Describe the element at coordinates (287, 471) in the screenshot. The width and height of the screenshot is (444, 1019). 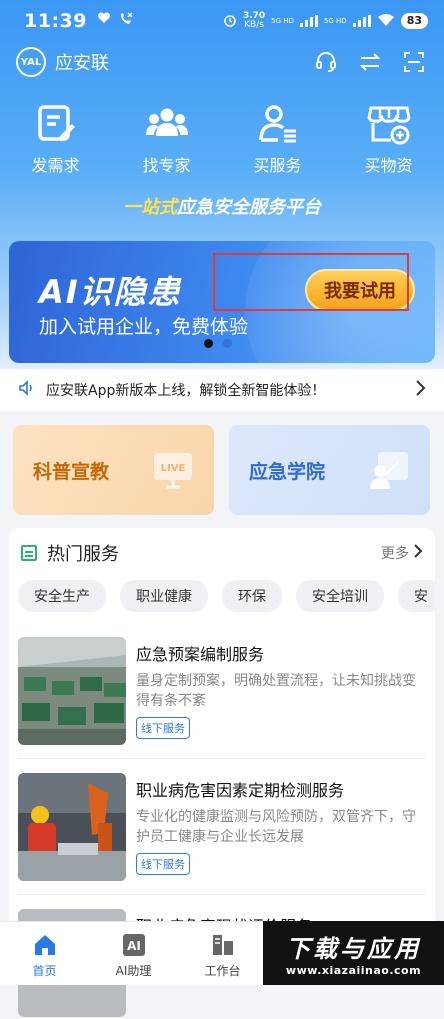
I see `card-label: 应急学院` at that location.